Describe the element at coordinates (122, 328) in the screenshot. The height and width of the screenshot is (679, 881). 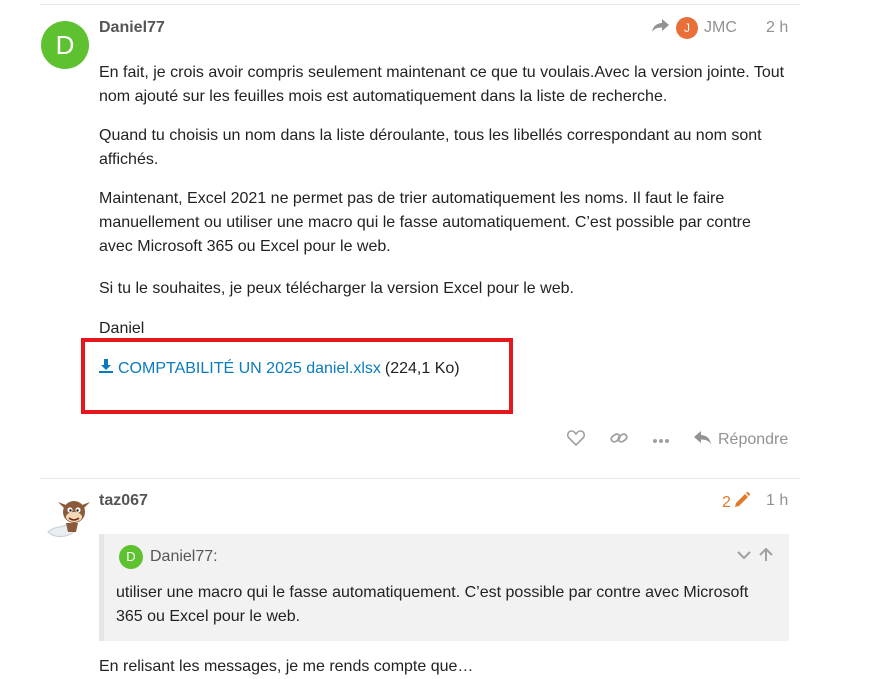
I see `post-signature: Daniel` at that location.